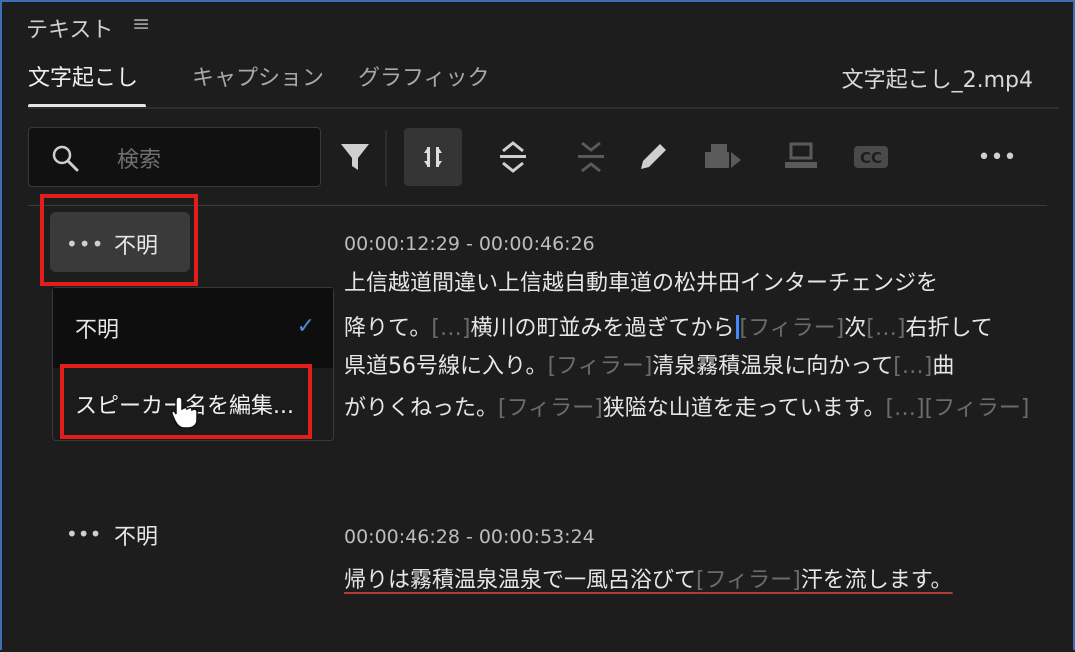  What do you see at coordinates (469, 244) in the screenshot?
I see `segment-timecode: 00:00:12:29 - 00:00:46:26` at bounding box center [469, 244].